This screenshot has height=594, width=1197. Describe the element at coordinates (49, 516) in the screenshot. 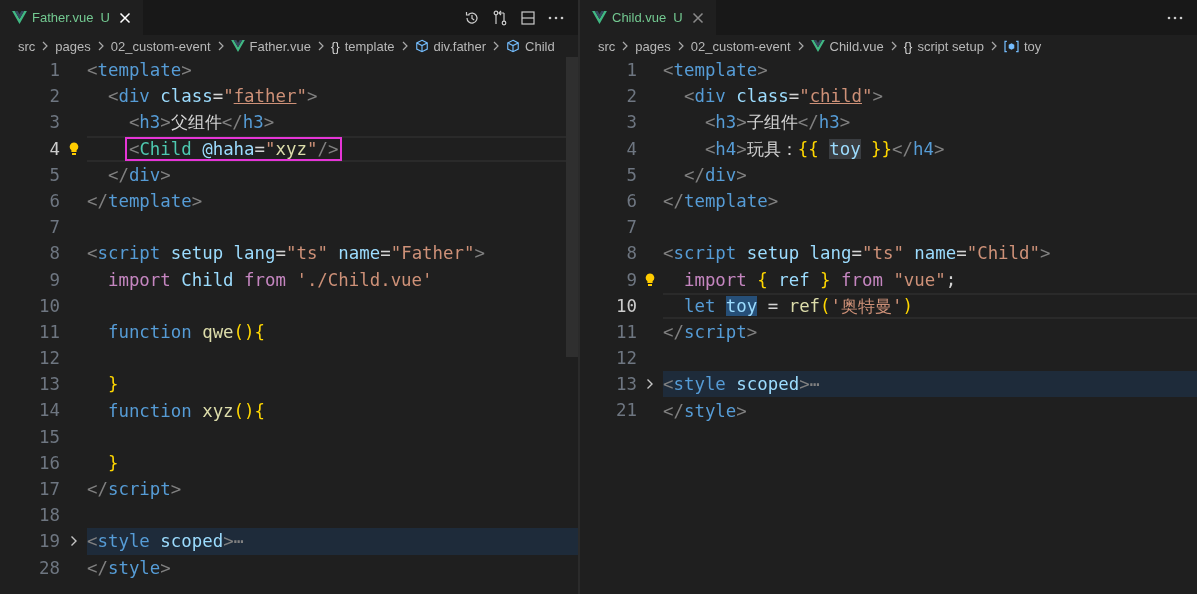

I see `line-number: 18` at that location.